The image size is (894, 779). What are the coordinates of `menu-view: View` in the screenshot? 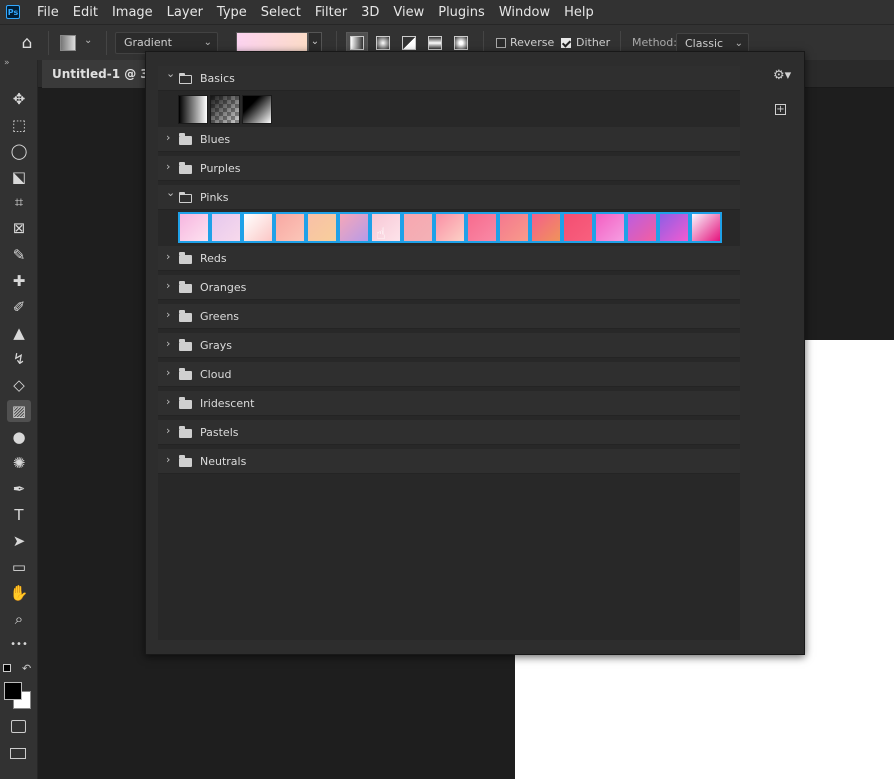 It's located at (408, 12).